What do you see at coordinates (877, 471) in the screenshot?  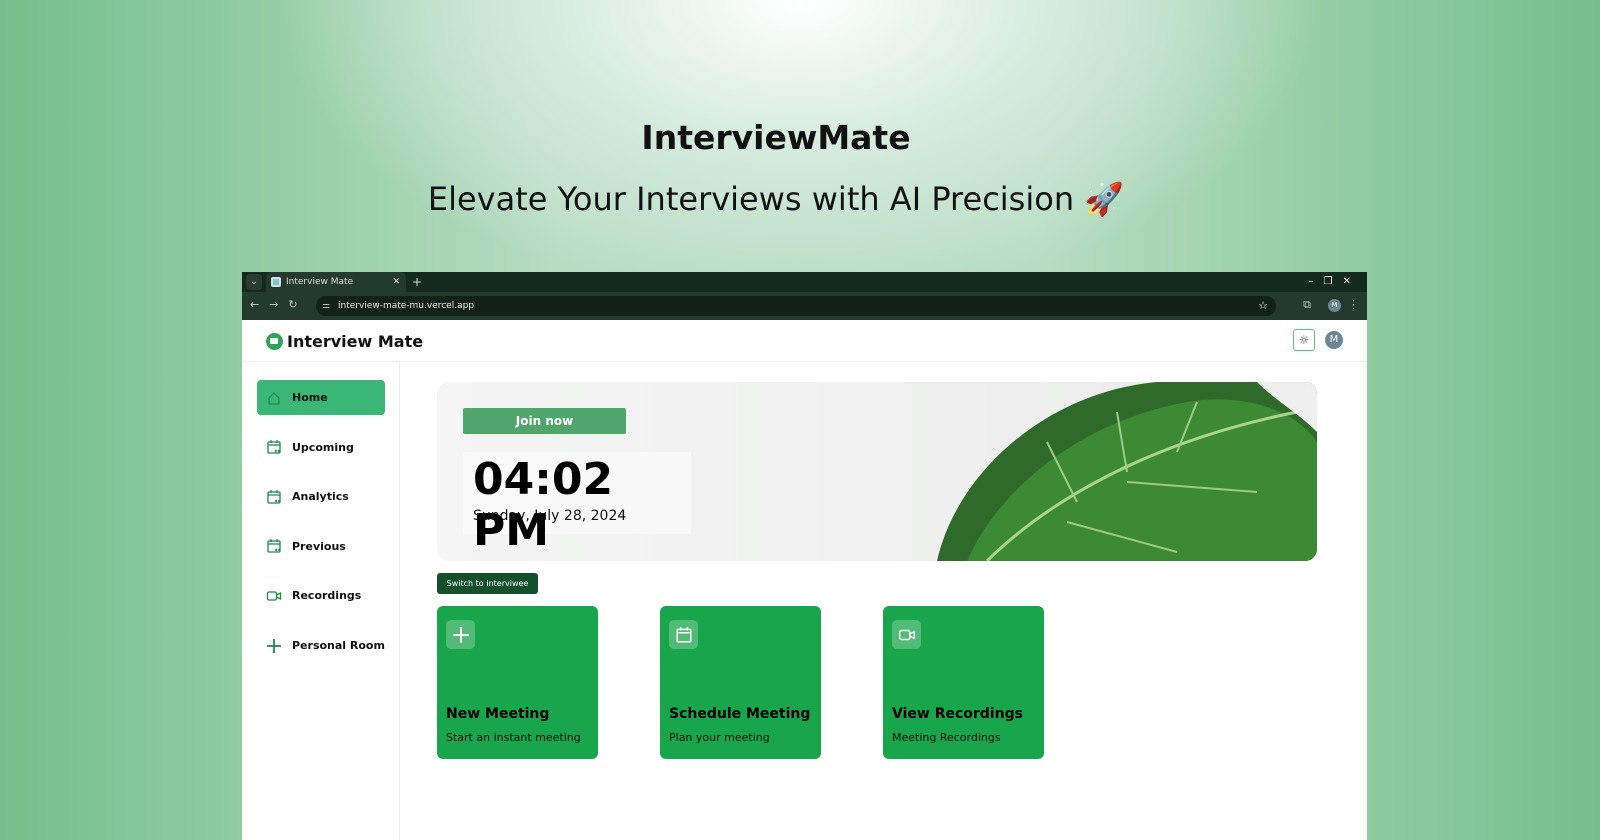 I see `hero-banner: Join now 04:02 PM Sunday, July 28, 2024` at bounding box center [877, 471].